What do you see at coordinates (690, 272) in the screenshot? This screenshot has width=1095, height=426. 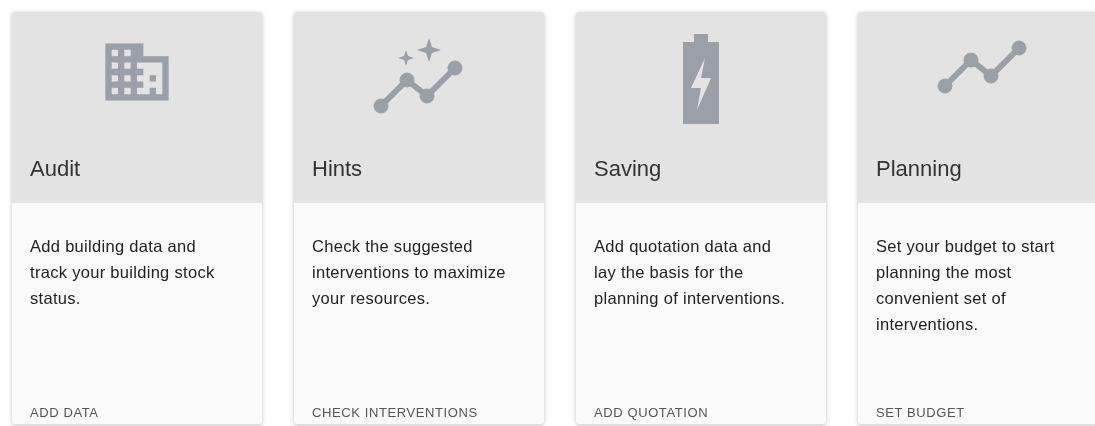 I see `card-description: Add quotation data and lay the basis for the planning of interventions.` at bounding box center [690, 272].